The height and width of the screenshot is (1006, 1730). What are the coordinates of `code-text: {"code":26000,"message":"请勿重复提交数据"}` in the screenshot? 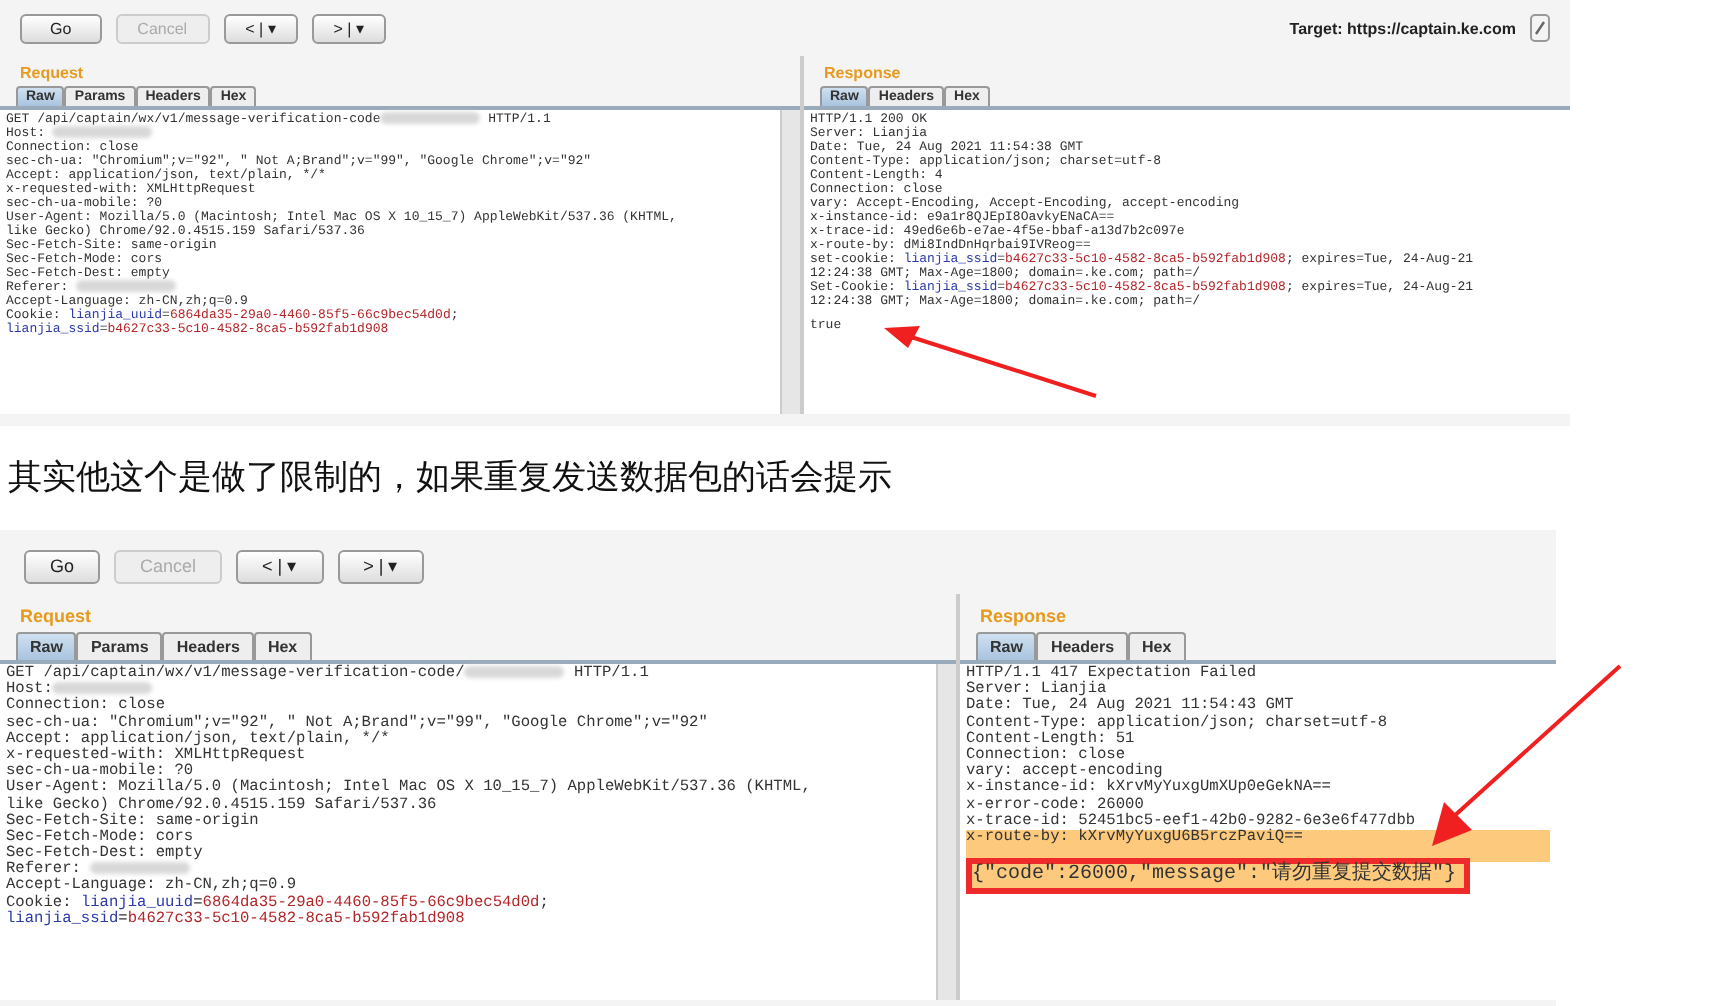 It's located at (1214, 875).